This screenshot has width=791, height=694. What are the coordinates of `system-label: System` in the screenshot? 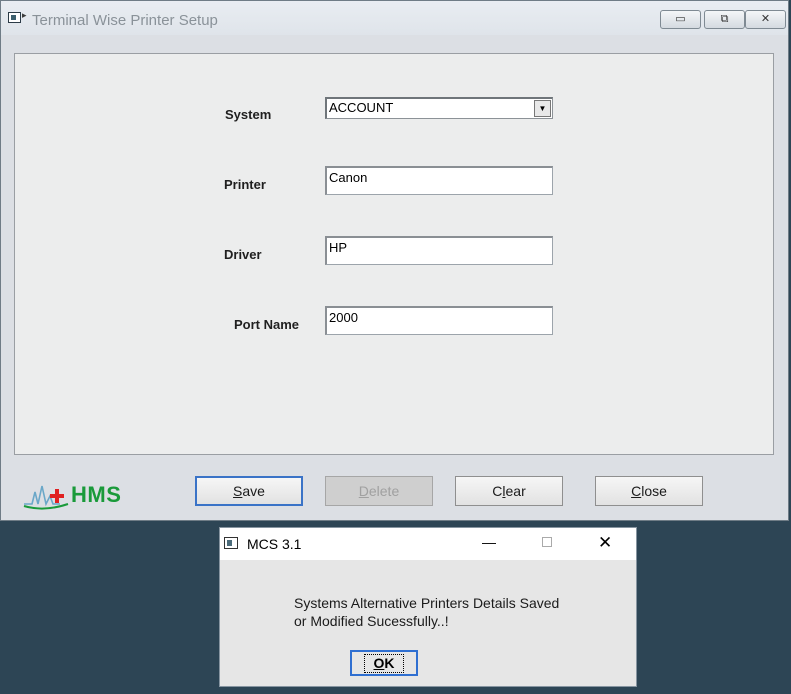 It's located at (248, 114).